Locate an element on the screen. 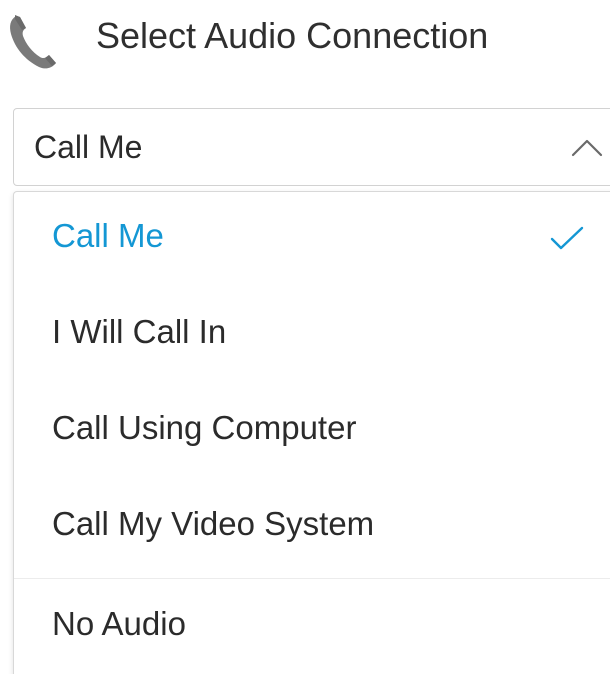 This screenshot has width=610, height=674. menu-divider is located at coordinates (312, 578).